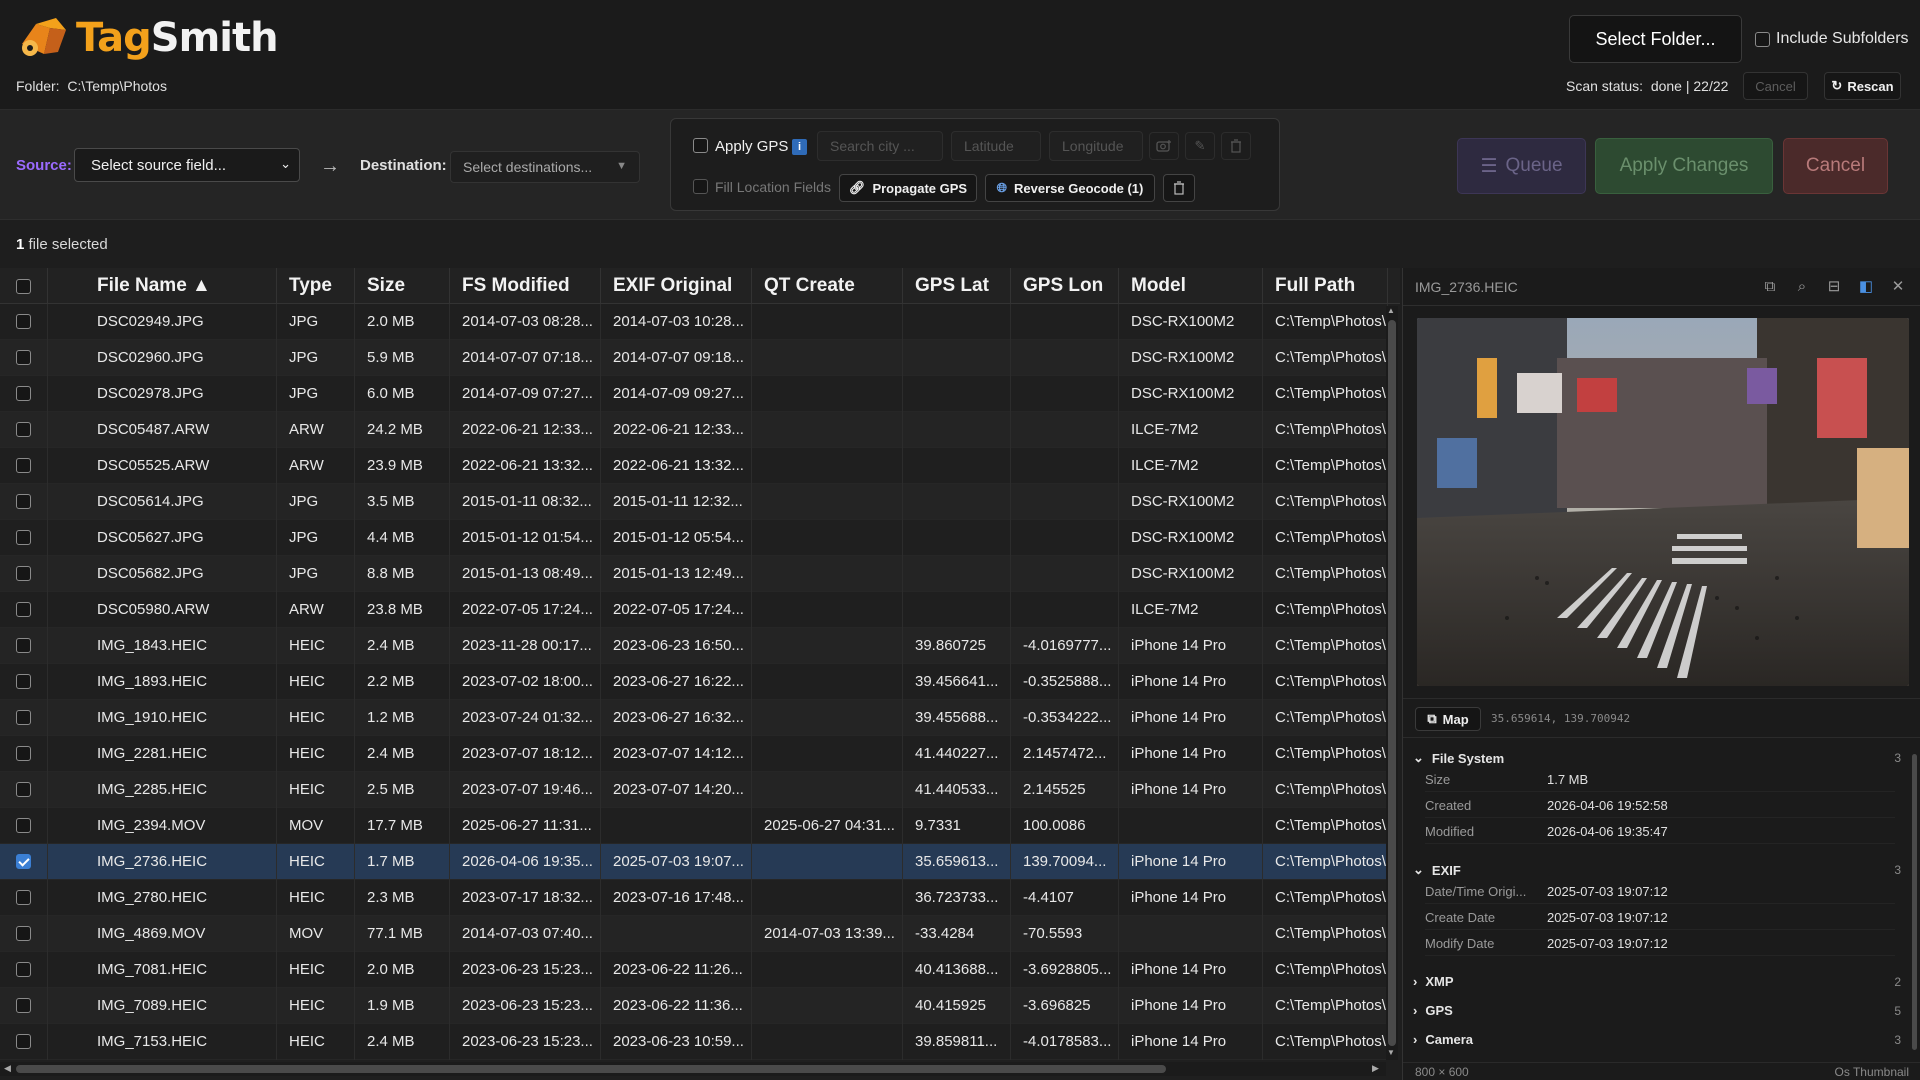  Describe the element at coordinates (1898, 286) in the screenshot. I see `close-icon: ✕` at that location.